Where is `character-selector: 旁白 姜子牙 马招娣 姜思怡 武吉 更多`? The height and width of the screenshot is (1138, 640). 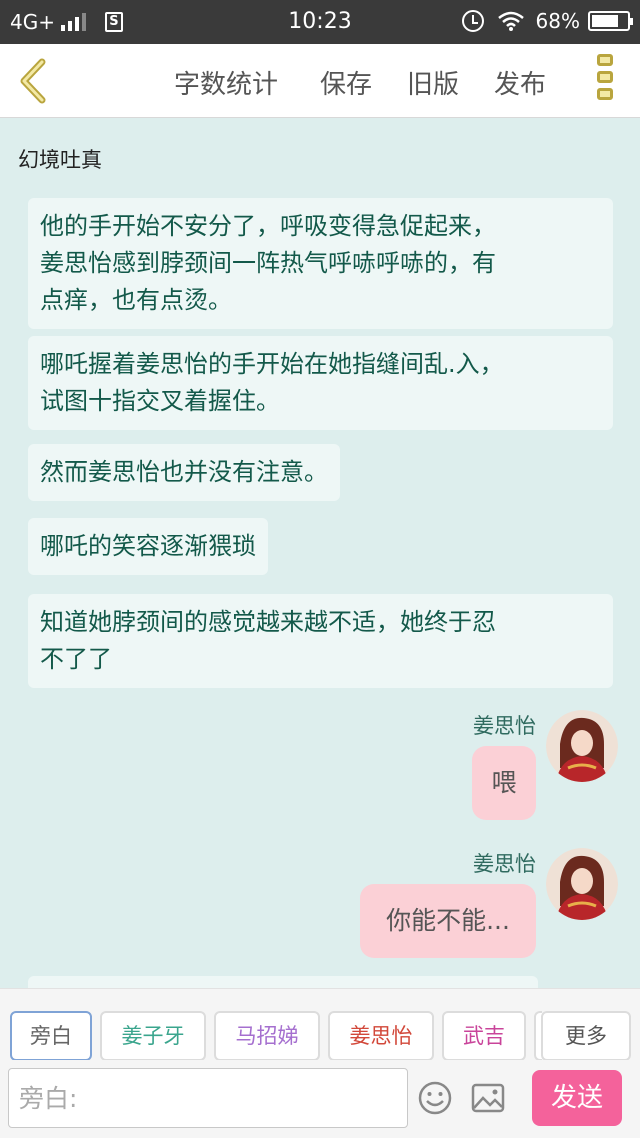 character-selector: 旁白 姜子牙 马招娣 姜思怡 武吉 更多 is located at coordinates (320, 1024).